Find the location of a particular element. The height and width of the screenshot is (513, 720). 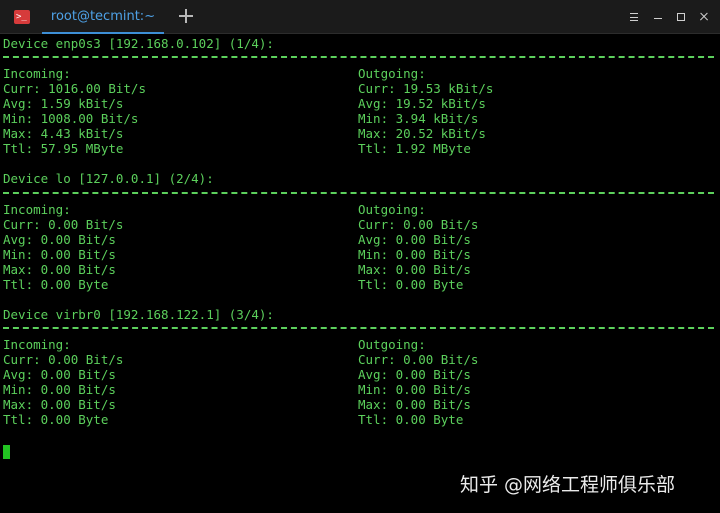

minimize-icon is located at coordinates (658, 17).